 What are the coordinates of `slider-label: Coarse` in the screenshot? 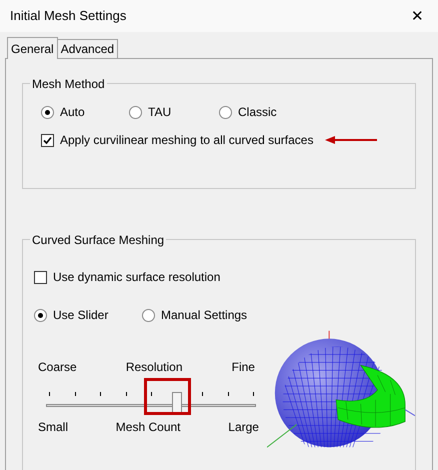 It's located at (57, 367).